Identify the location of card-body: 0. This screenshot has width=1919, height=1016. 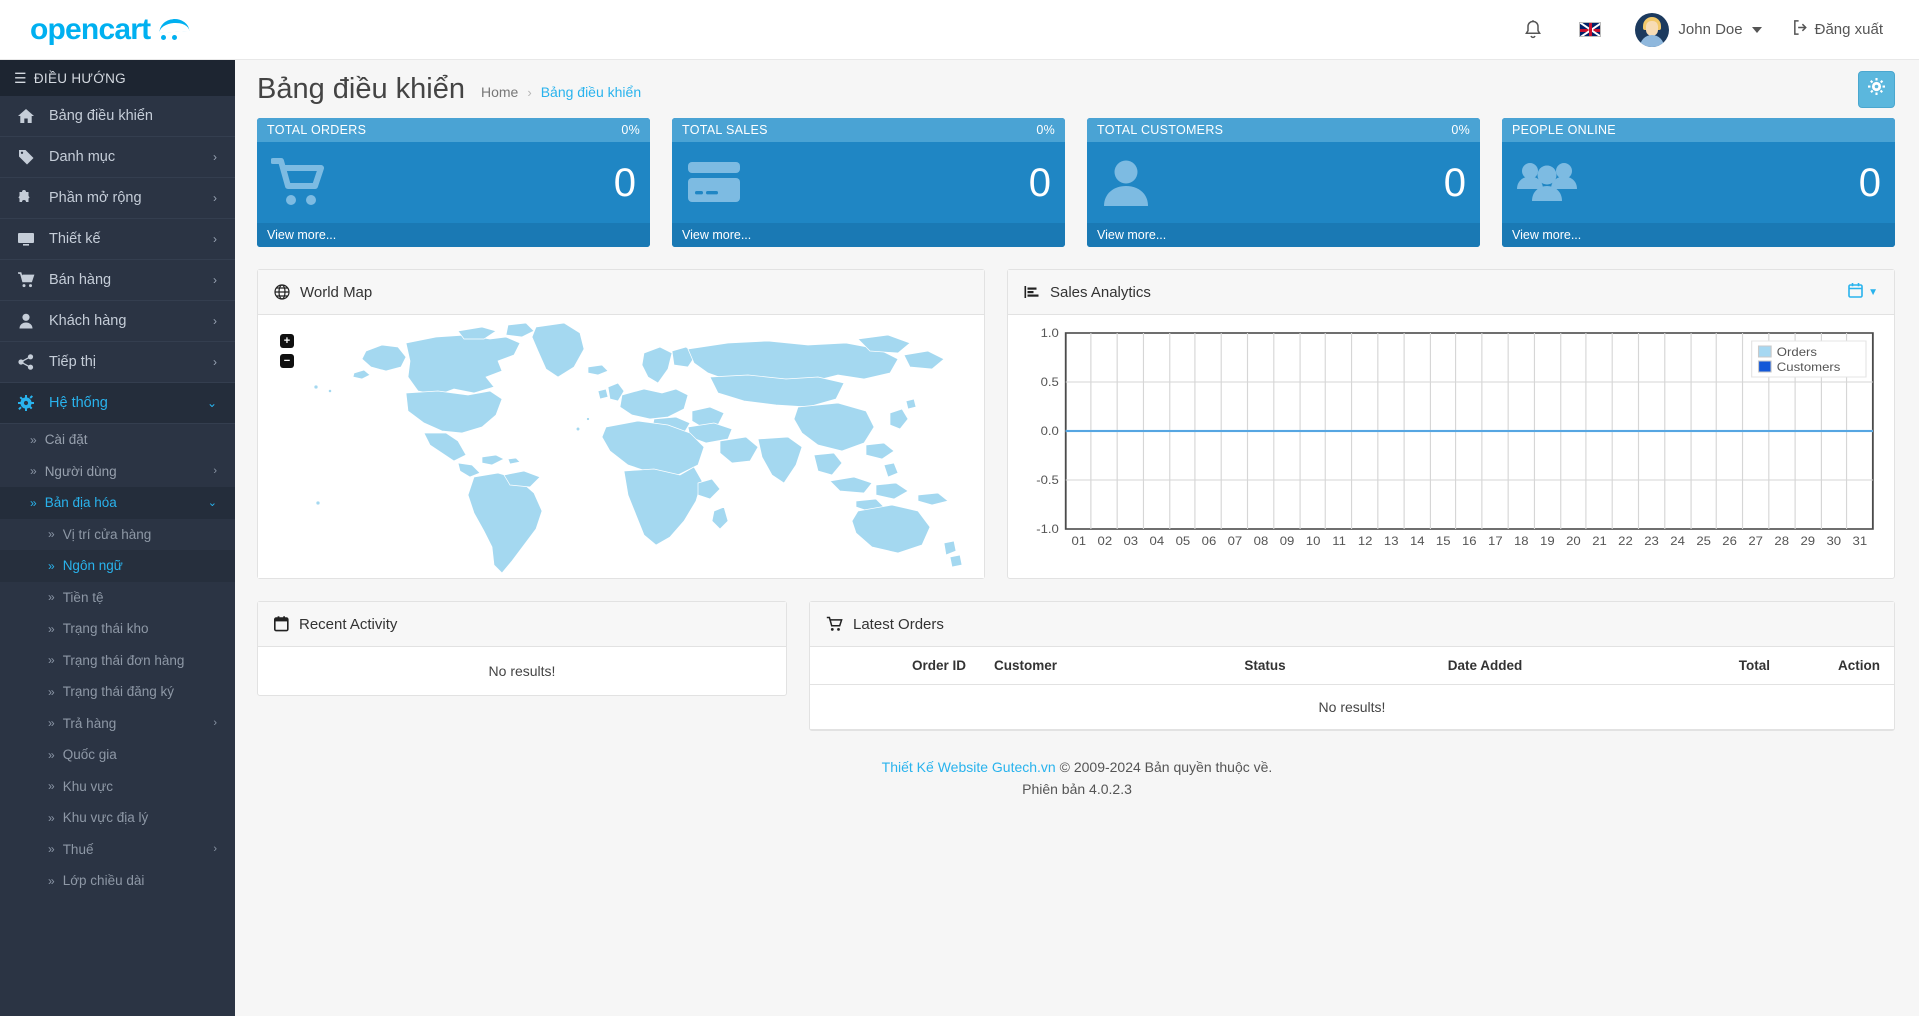
(1283, 182).